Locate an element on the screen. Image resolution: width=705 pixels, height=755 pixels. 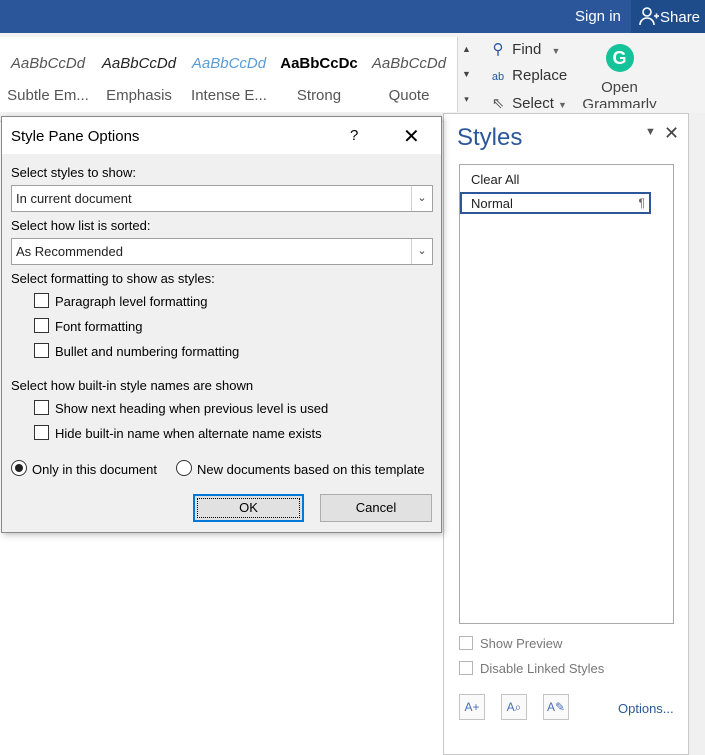
help-button: ? is located at coordinates (354, 135).